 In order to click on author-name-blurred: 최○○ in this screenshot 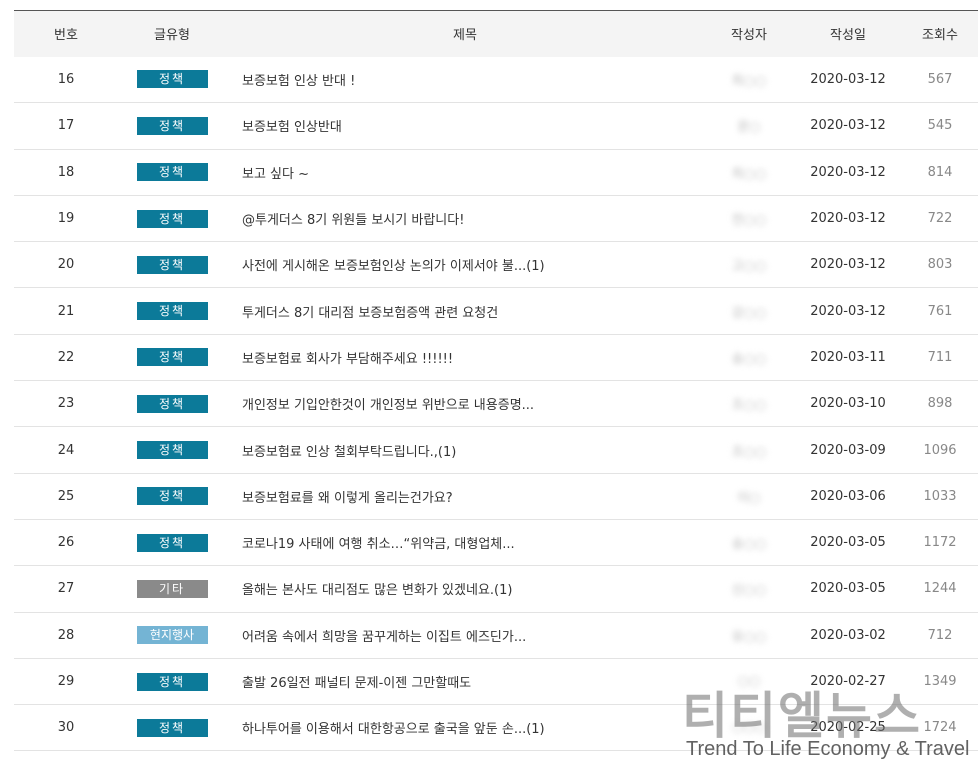, I will do `click(749, 174)`.